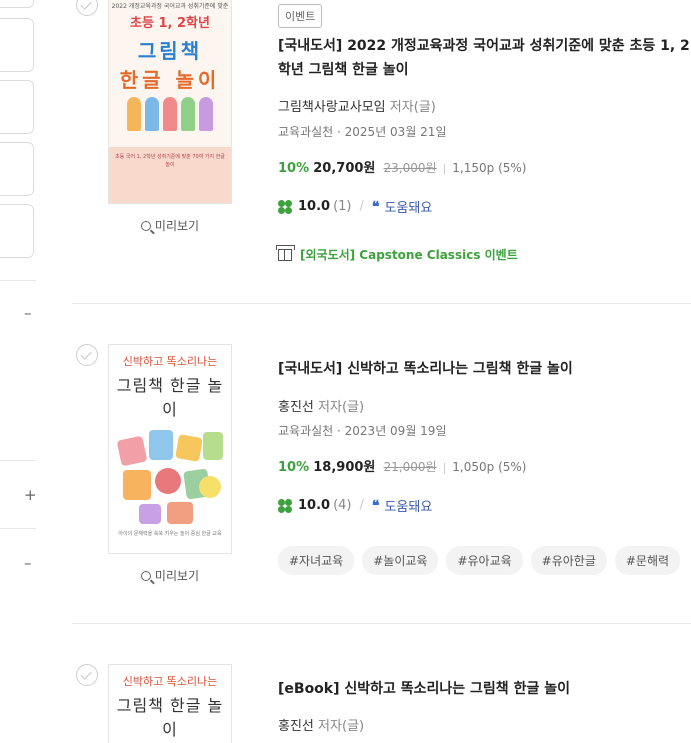  I want to click on rating-line: 10.0 (4) / ❝ 도움돼요, so click(484, 505).